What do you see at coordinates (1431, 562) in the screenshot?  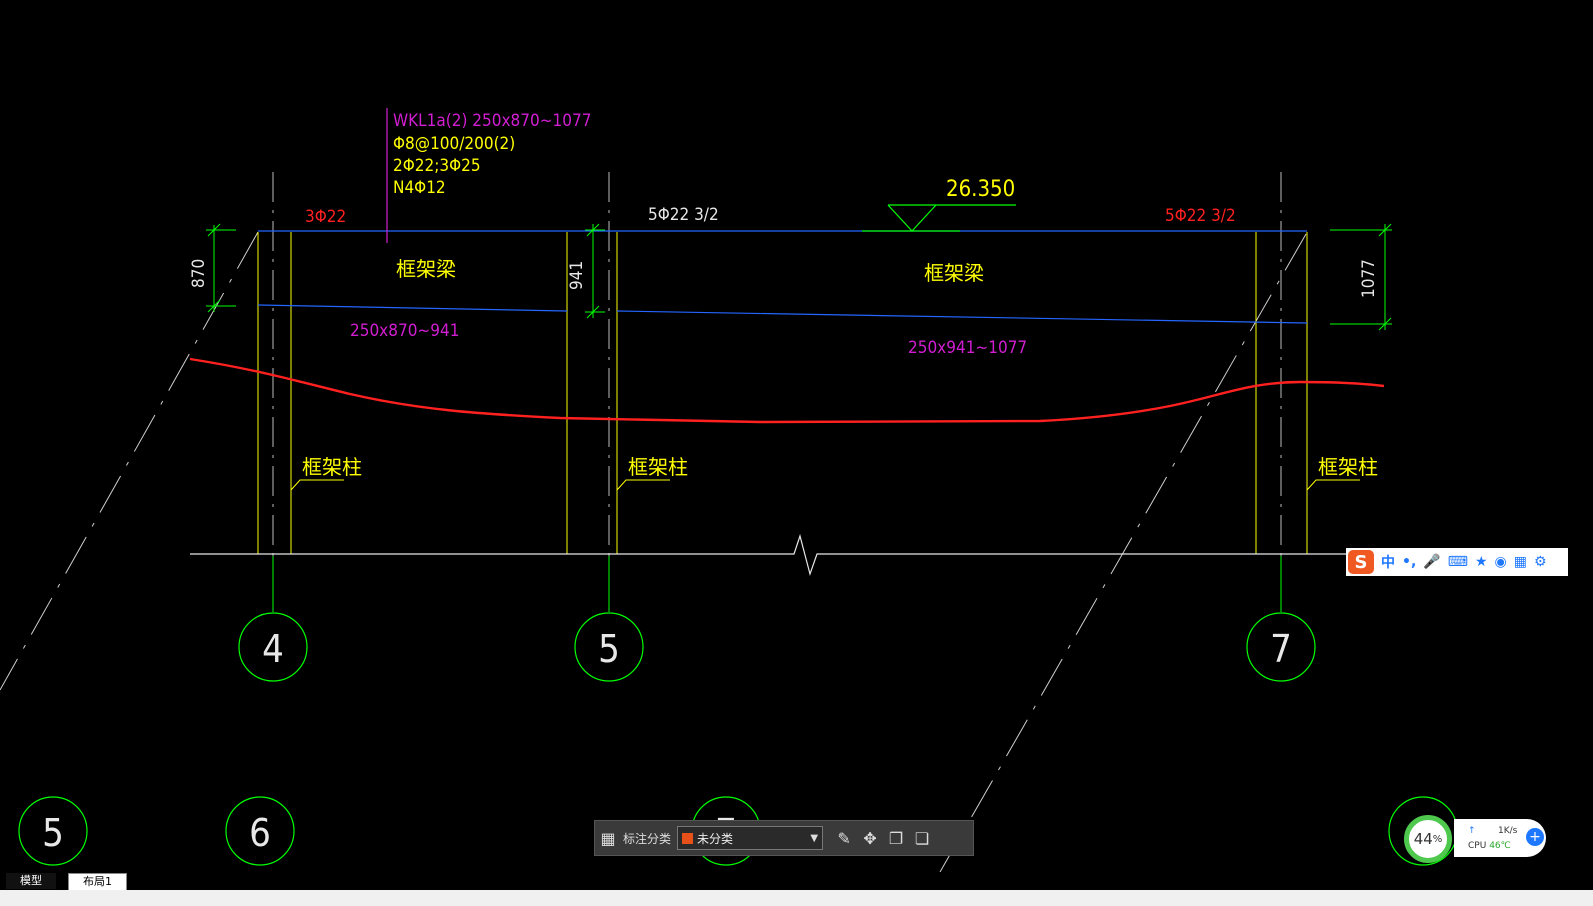 I see `microphone-icon: 🎤` at bounding box center [1431, 562].